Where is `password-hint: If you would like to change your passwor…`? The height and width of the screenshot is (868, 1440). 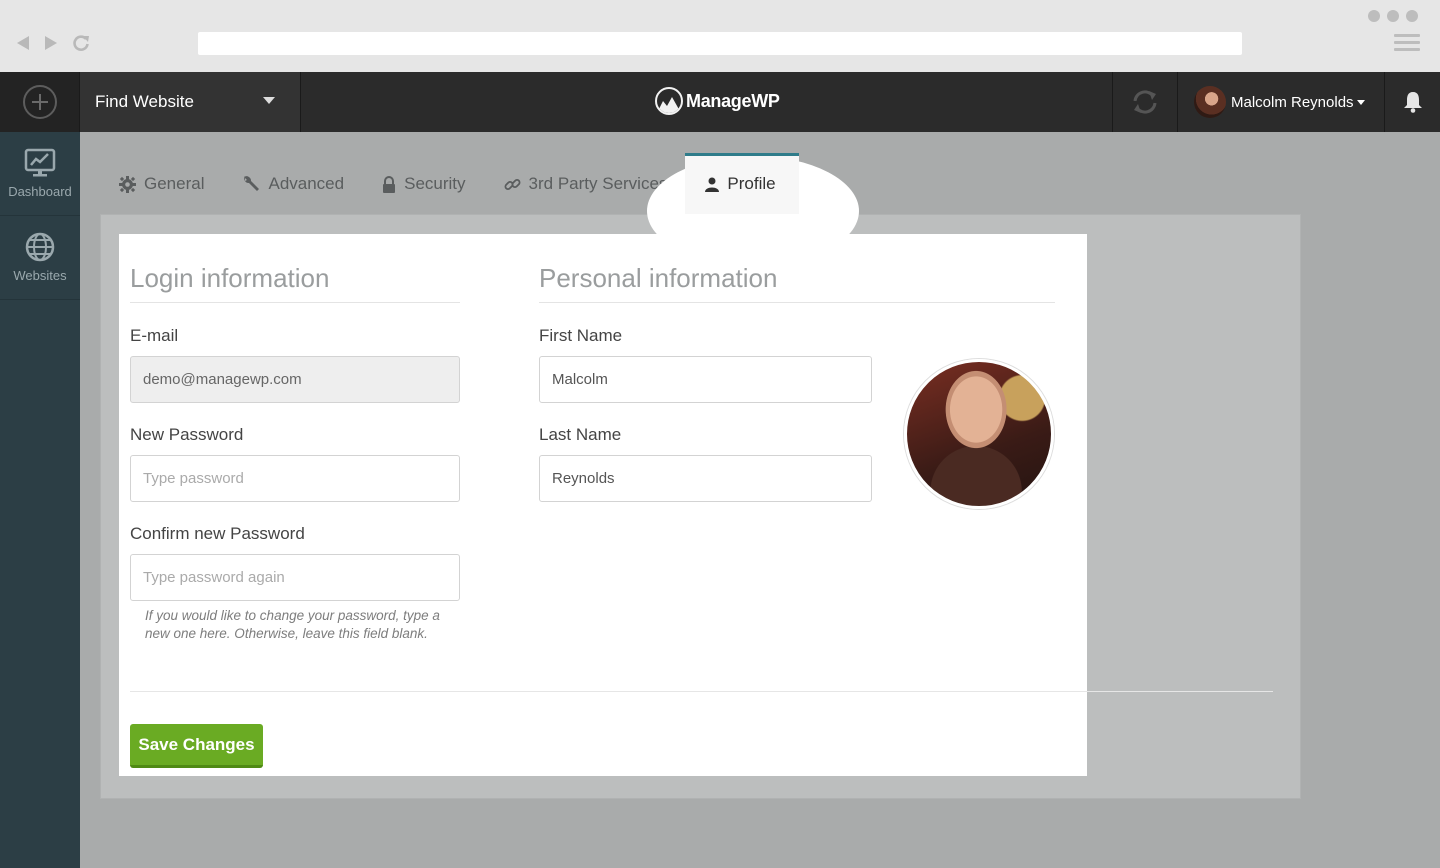
password-hint: If you would like to change your passwor… is located at coordinates (292, 624).